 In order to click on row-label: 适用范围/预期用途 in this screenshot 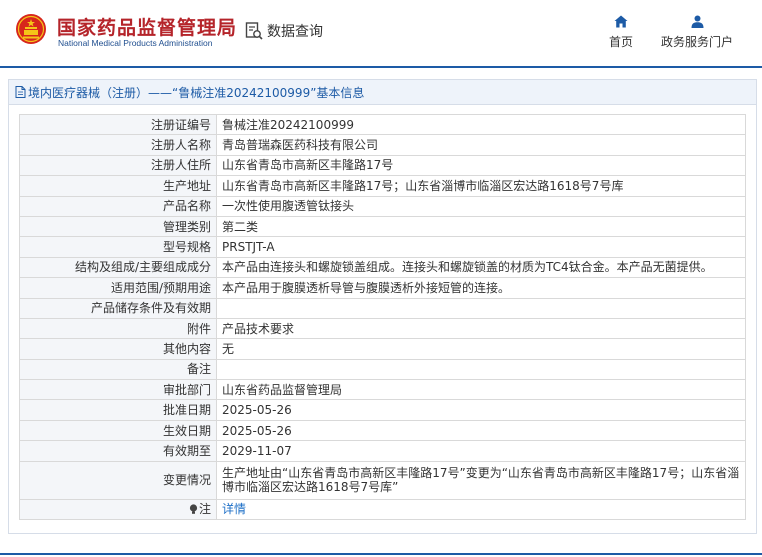, I will do `click(118, 288)`.